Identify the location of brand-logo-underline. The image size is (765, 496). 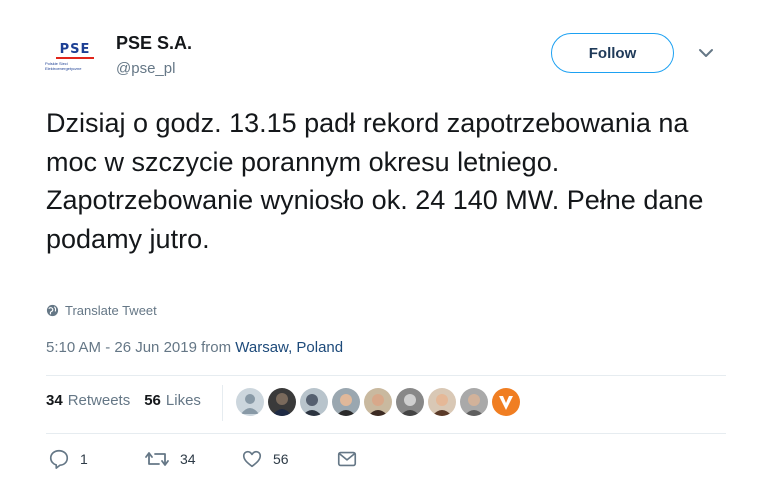
(75, 57).